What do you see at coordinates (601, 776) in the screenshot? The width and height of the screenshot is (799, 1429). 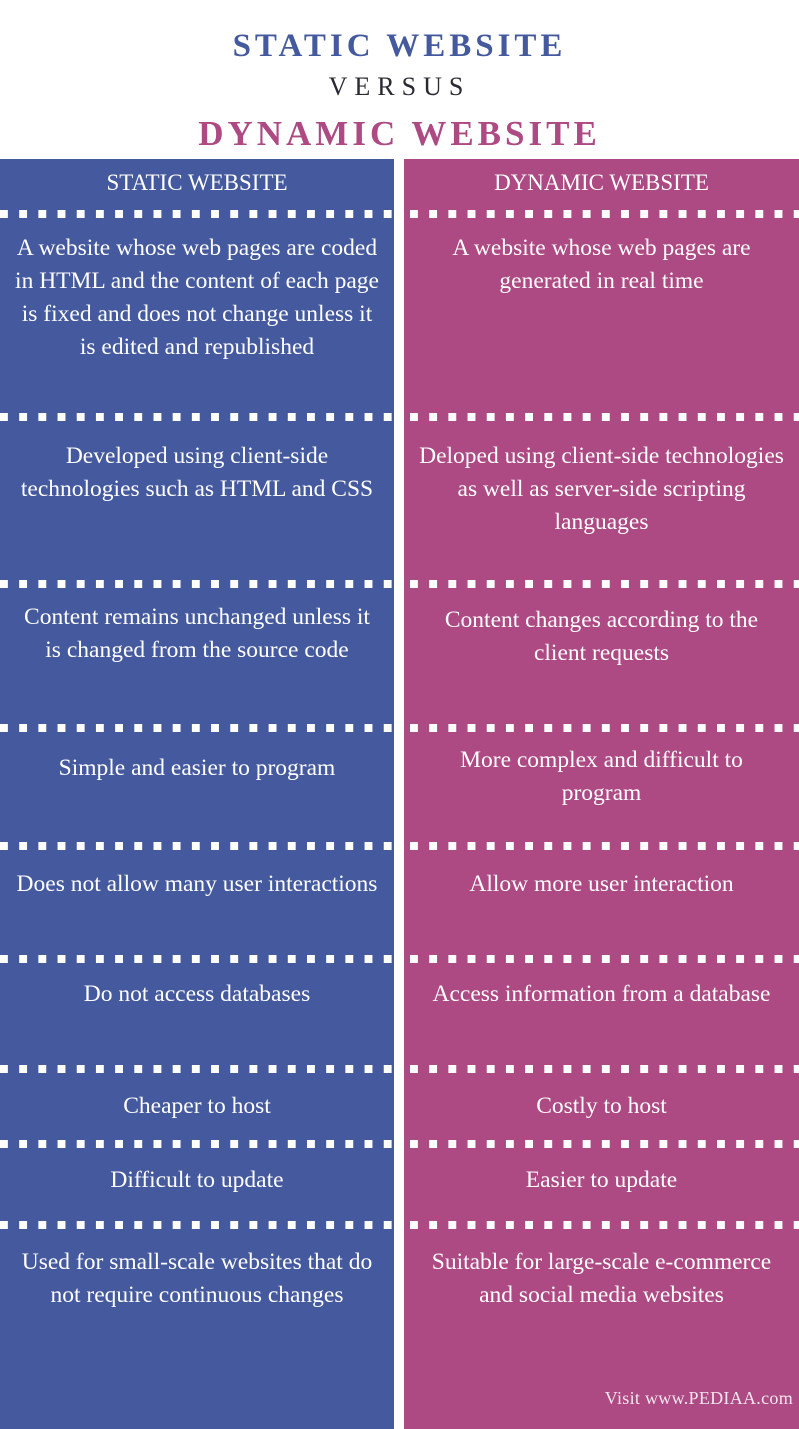 I see `row-text: More complex and difficult to program` at bounding box center [601, 776].